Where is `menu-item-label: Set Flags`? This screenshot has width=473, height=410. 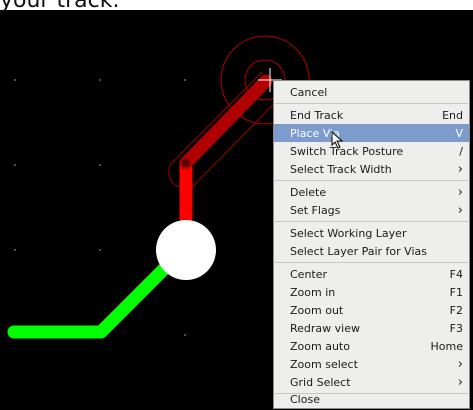 menu-item-label: Set Flags is located at coordinates (315, 210).